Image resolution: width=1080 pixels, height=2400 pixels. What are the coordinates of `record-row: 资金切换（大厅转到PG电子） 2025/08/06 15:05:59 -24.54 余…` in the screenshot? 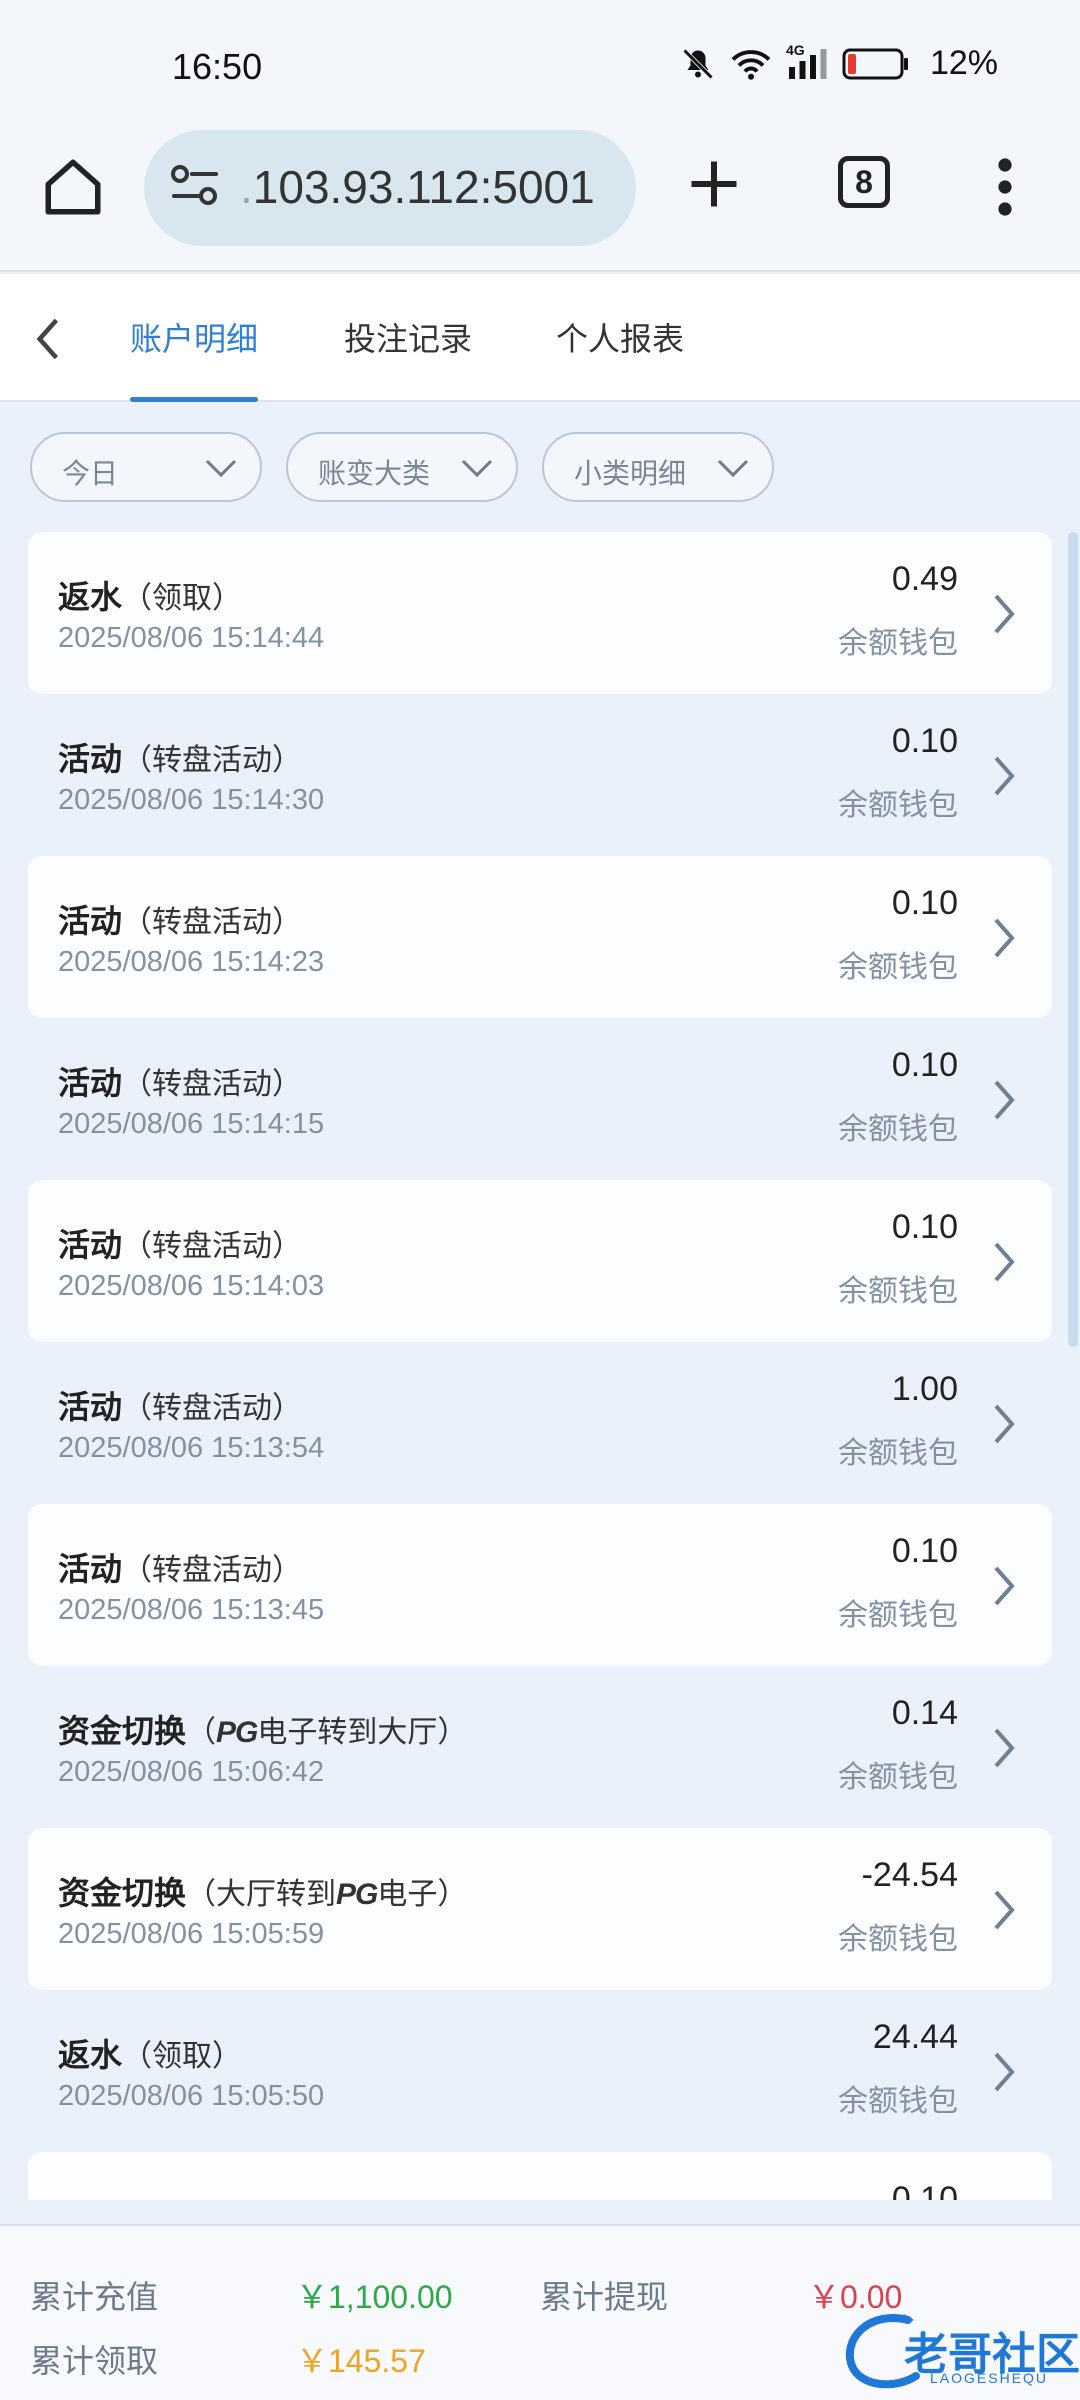 It's located at (540, 1909).